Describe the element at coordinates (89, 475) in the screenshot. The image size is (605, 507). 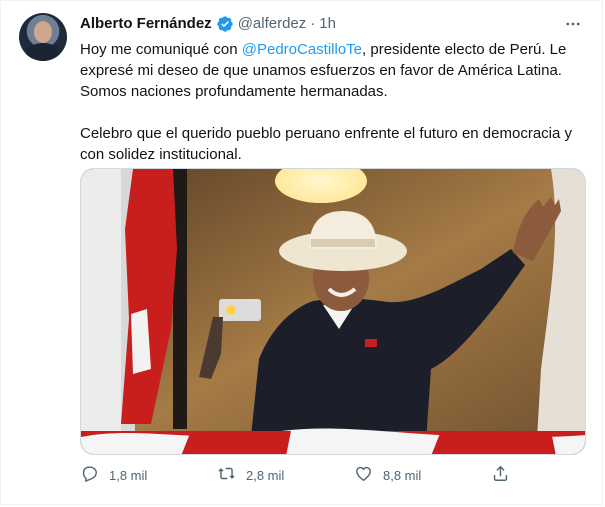
I see `reply-icon` at that location.